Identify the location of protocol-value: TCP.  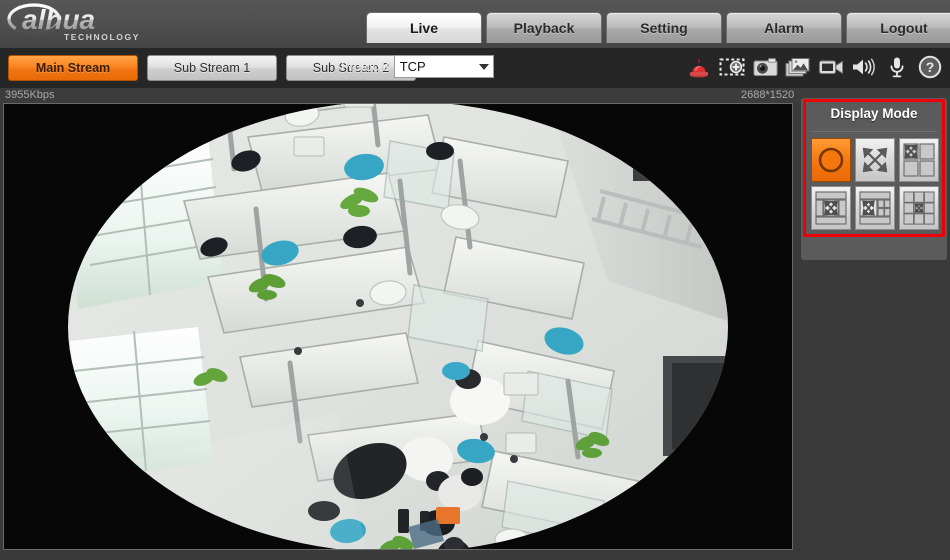
(412, 66).